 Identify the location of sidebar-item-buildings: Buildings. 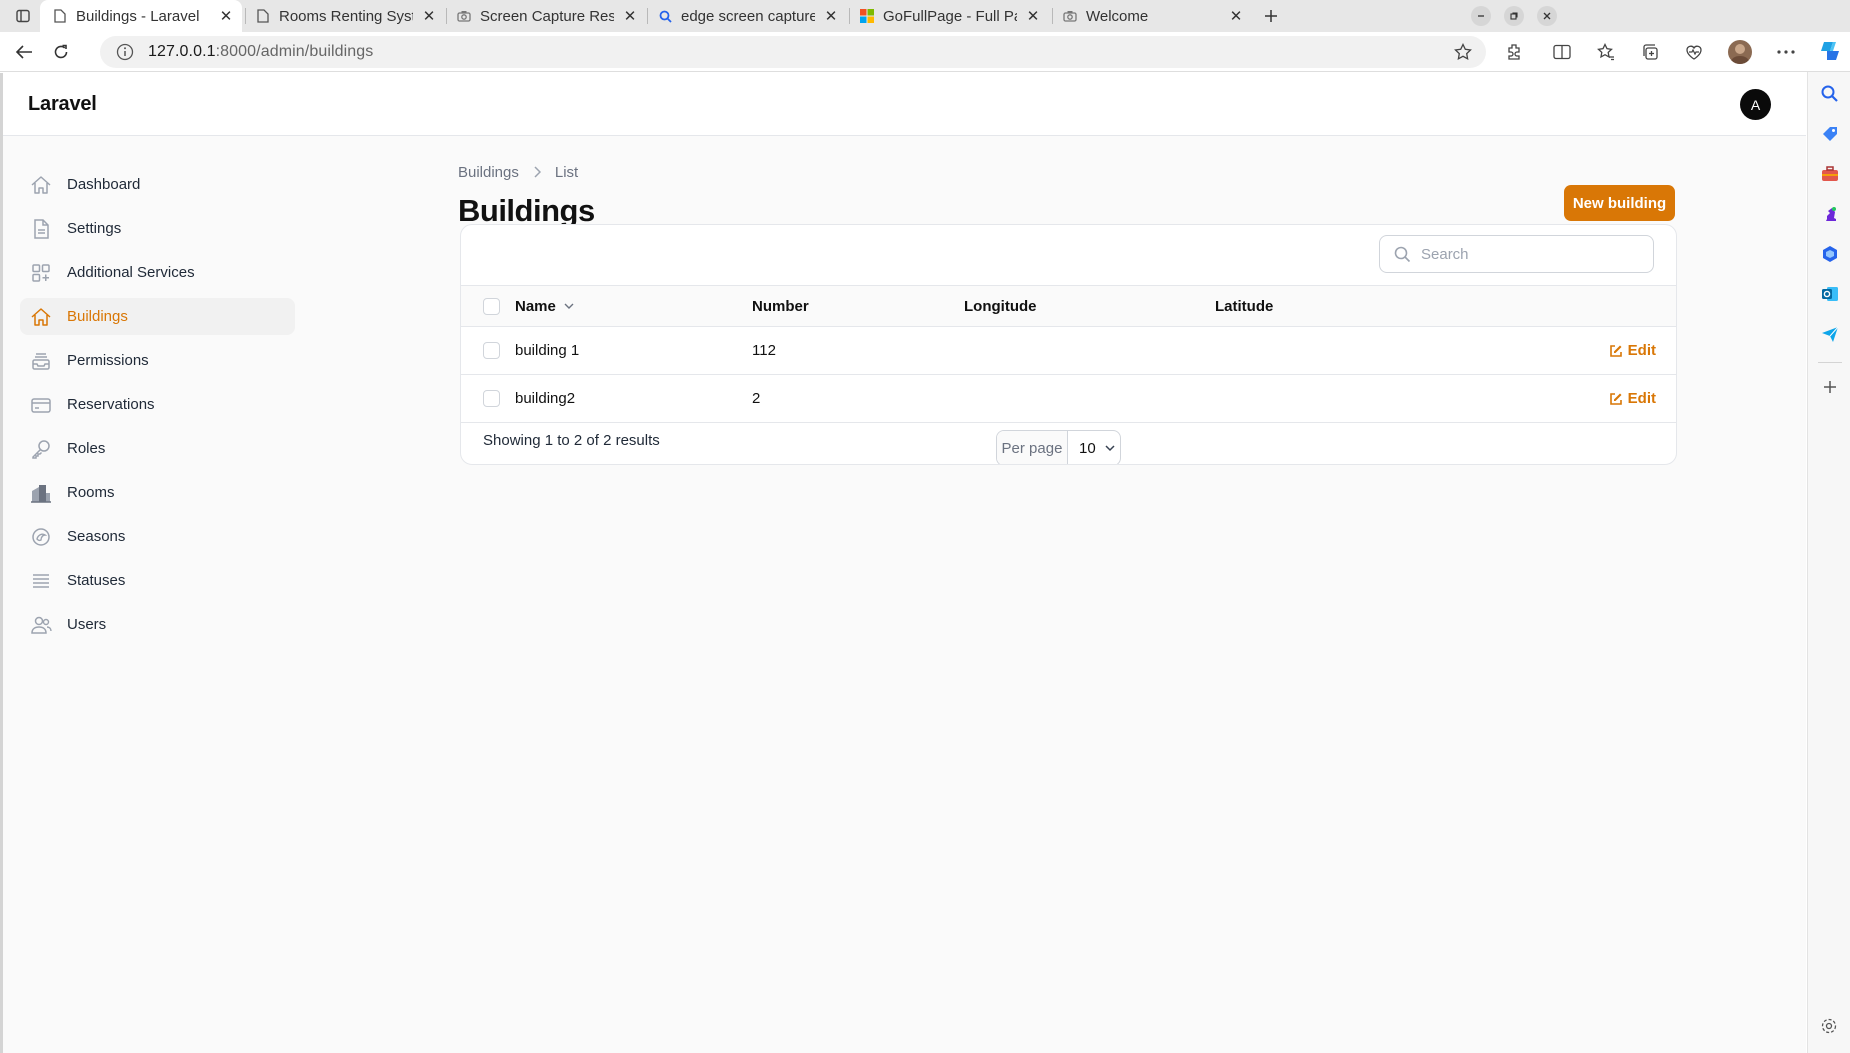
(157, 316).